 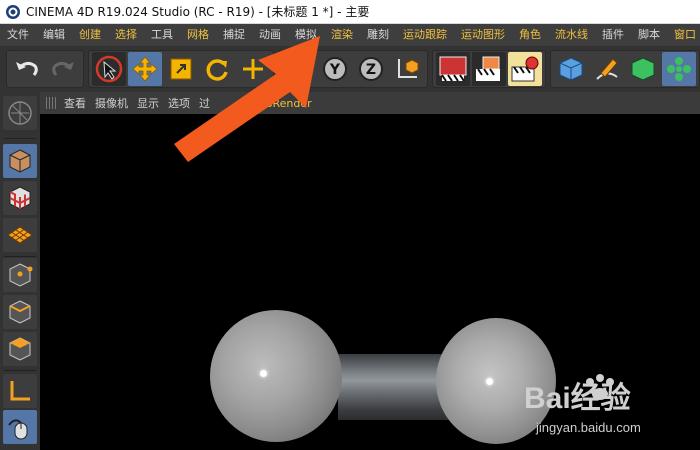 I want to click on redo-button, so click(x=63, y=69).